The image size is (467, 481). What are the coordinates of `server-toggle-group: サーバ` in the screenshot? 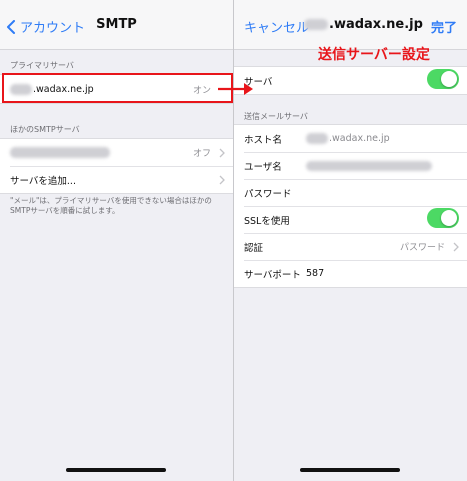 It's located at (350, 80).